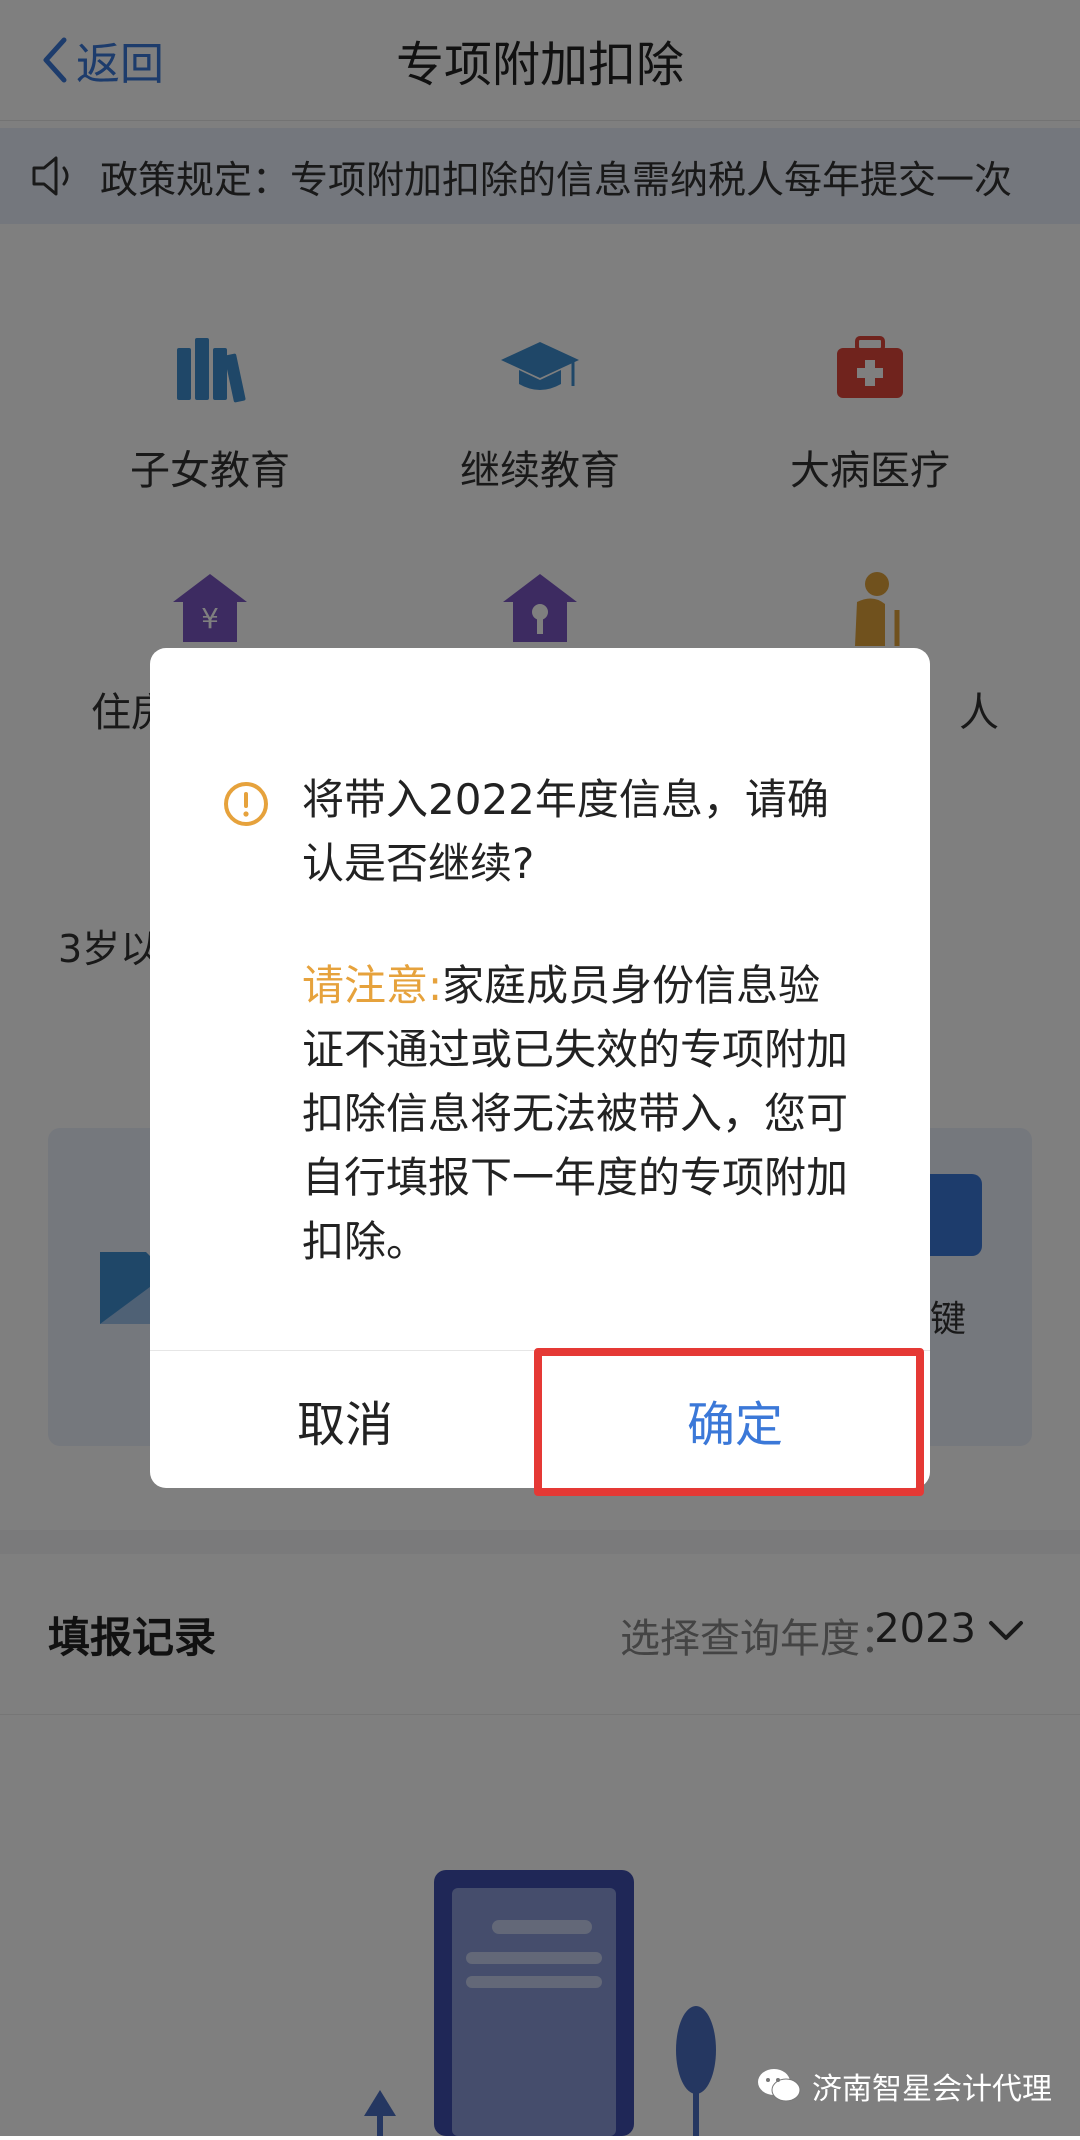 The width and height of the screenshot is (1080, 2140). I want to click on watermark-text: 济南智星会计代理, so click(932, 2089).